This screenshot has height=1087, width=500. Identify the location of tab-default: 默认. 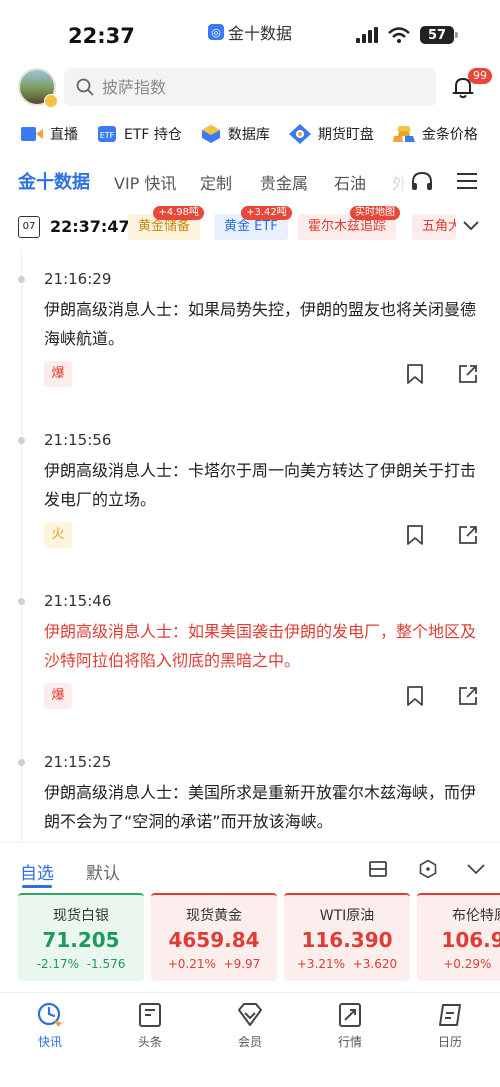
(103, 871).